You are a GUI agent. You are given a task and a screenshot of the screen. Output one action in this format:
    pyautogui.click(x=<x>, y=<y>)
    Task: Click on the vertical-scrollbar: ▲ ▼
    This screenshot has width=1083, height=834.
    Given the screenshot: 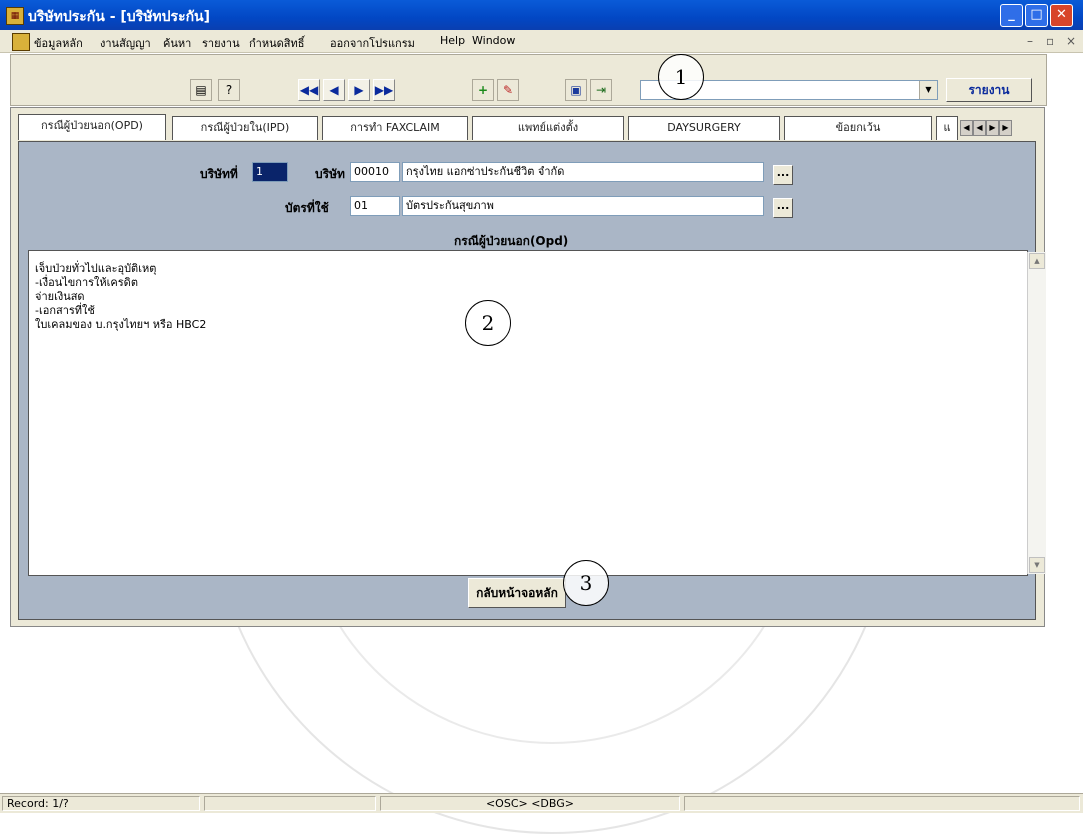 What is the action you would take?
    pyautogui.click(x=1036, y=413)
    